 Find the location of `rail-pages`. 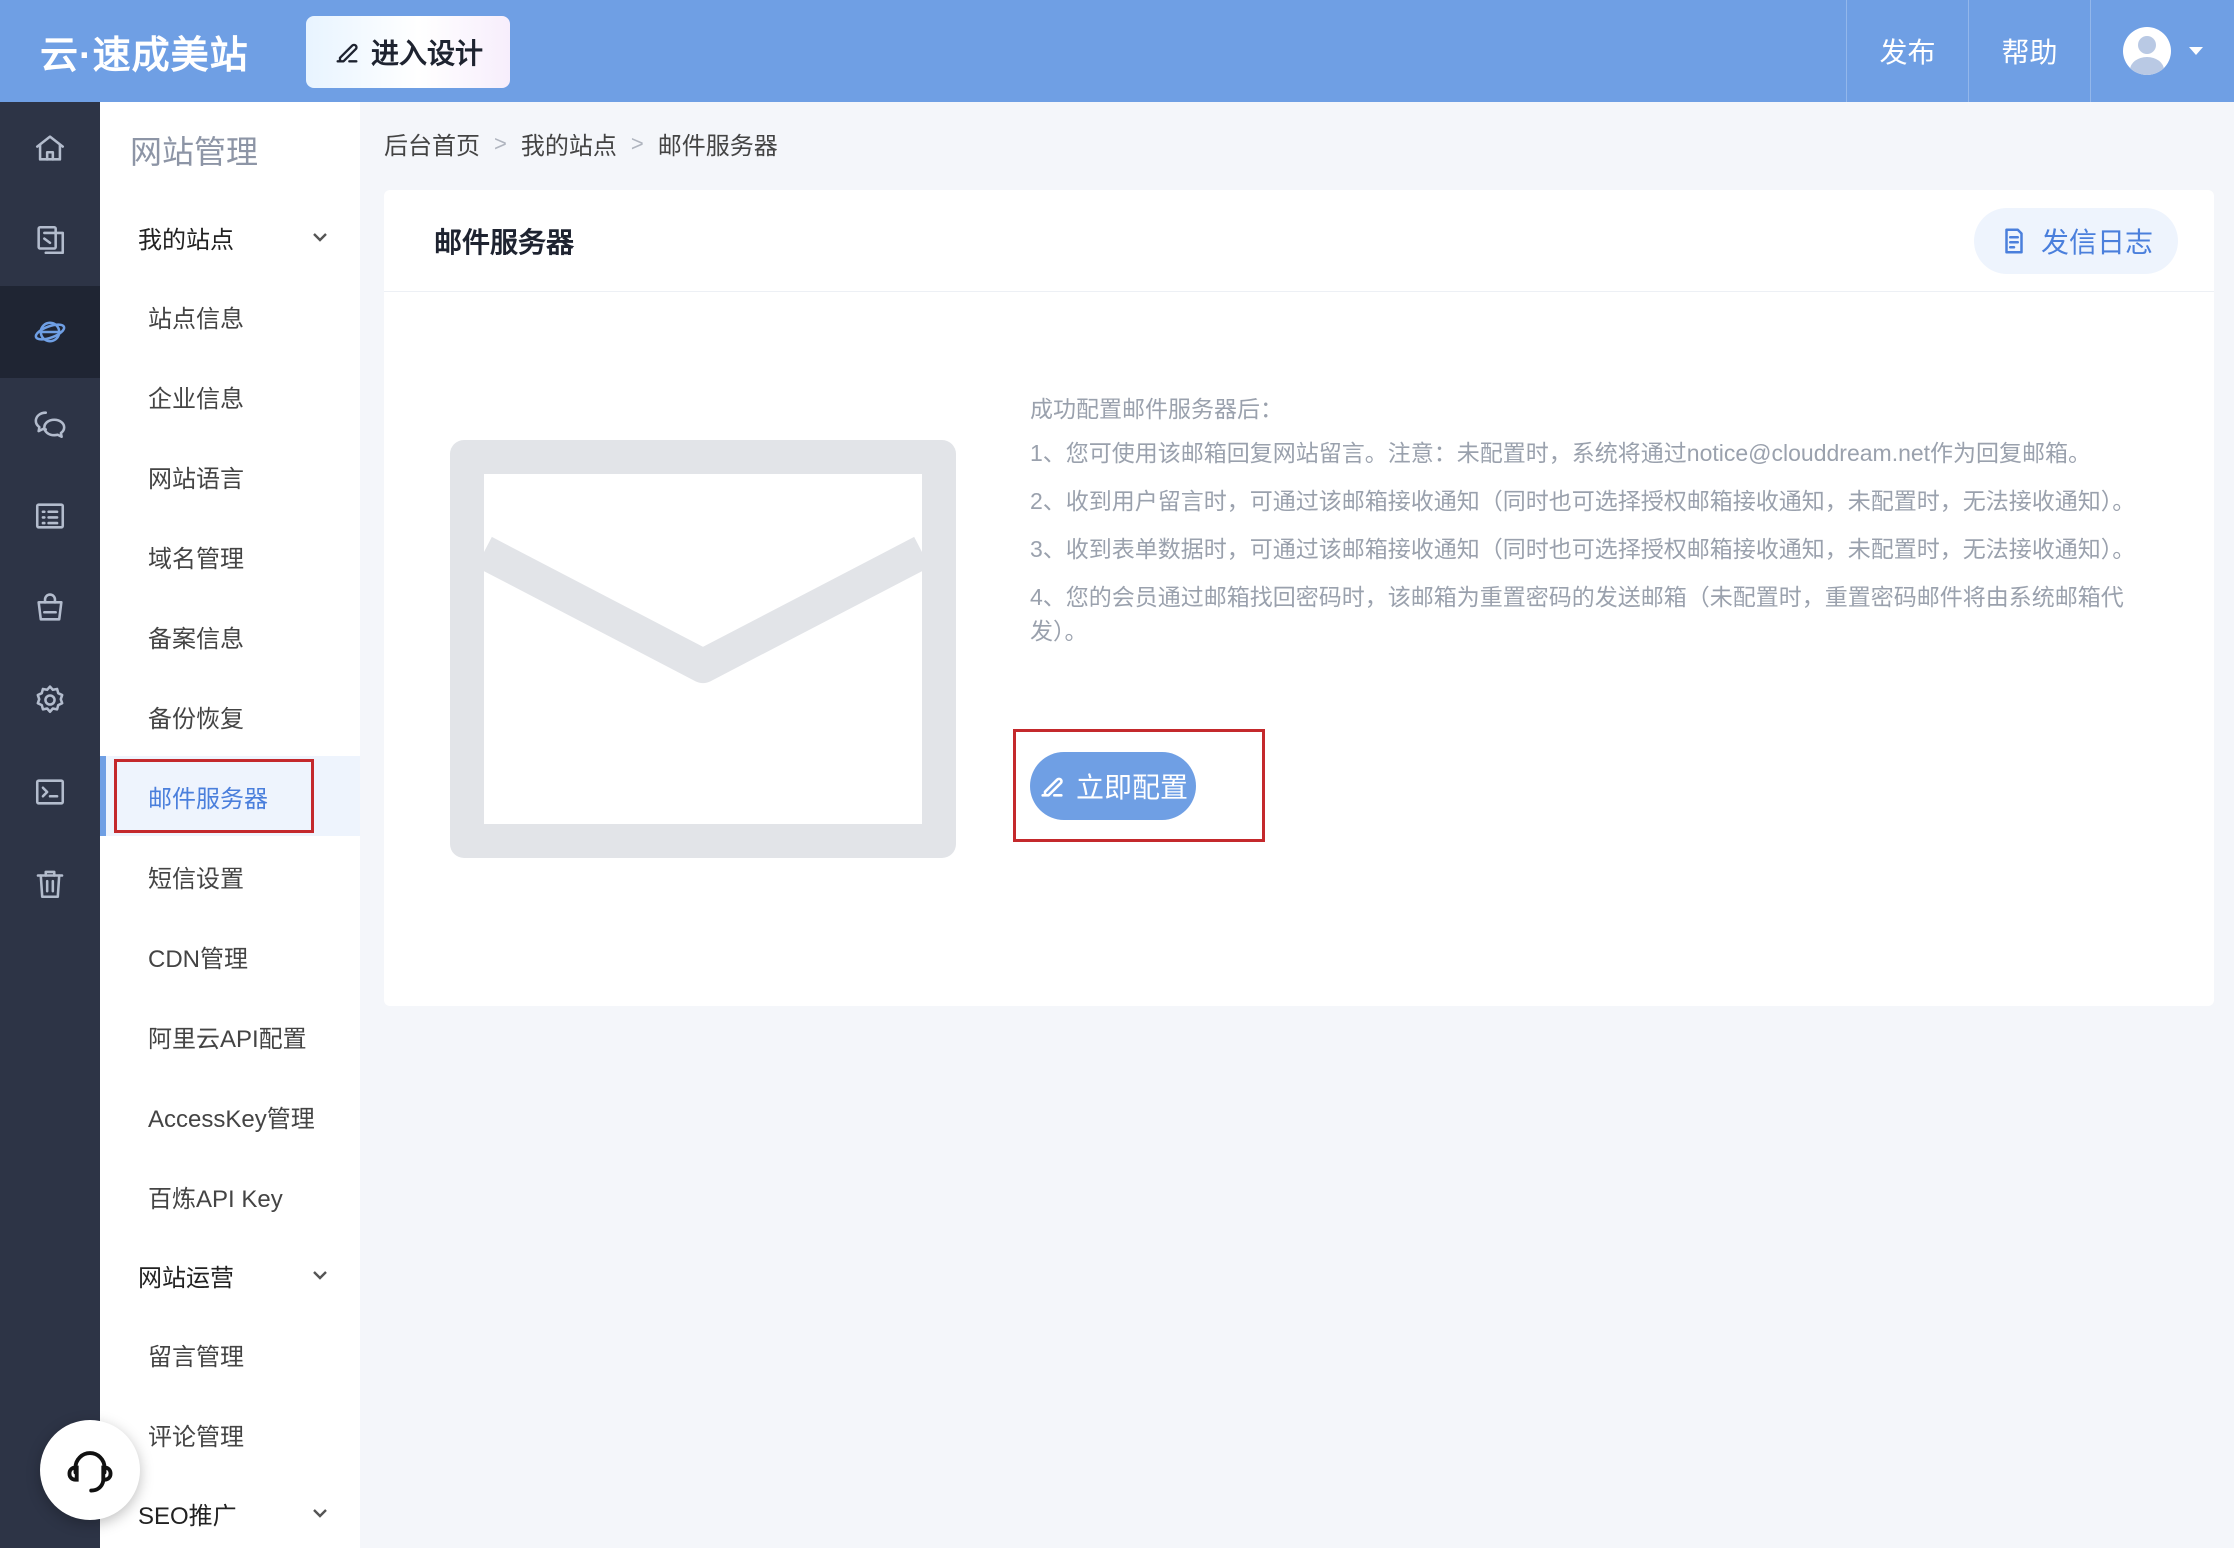

rail-pages is located at coordinates (50, 240).